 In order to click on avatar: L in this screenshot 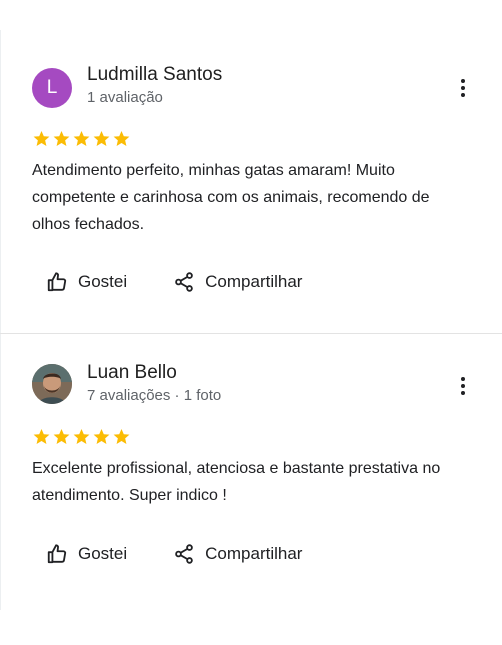, I will do `click(52, 88)`.